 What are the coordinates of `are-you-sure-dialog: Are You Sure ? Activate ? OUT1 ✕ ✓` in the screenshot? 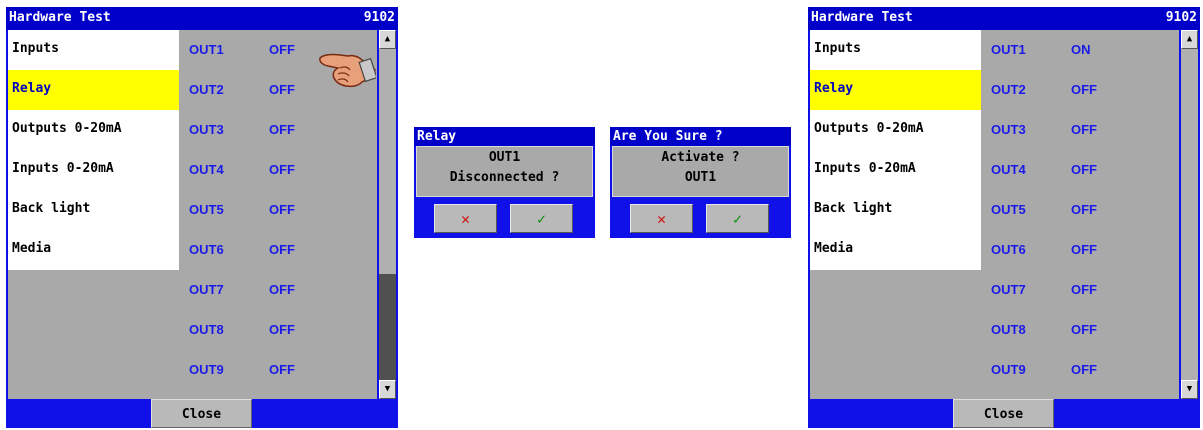 It's located at (700, 182).